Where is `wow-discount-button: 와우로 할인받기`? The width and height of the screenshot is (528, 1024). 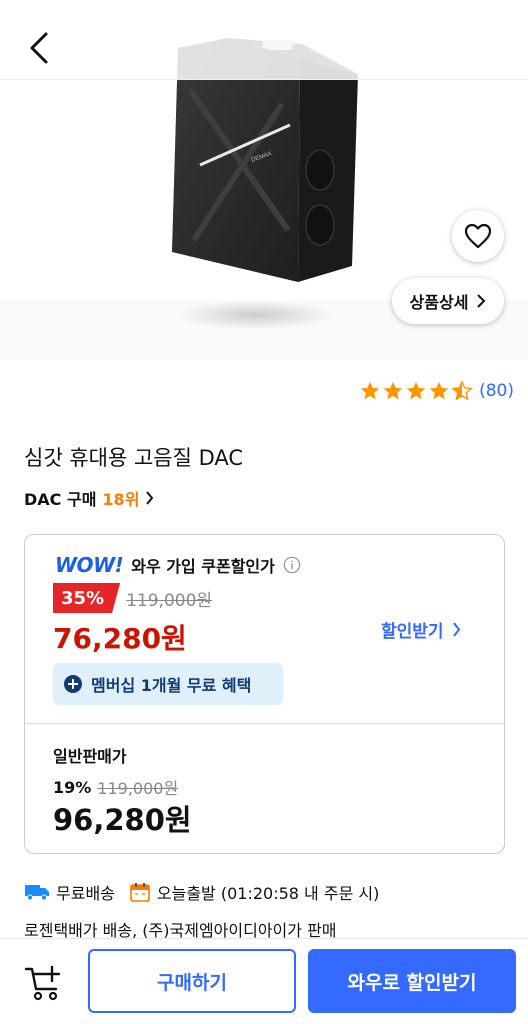
wow-discount-button: 와우로 할인받기 is located at coordinates (412, 981).